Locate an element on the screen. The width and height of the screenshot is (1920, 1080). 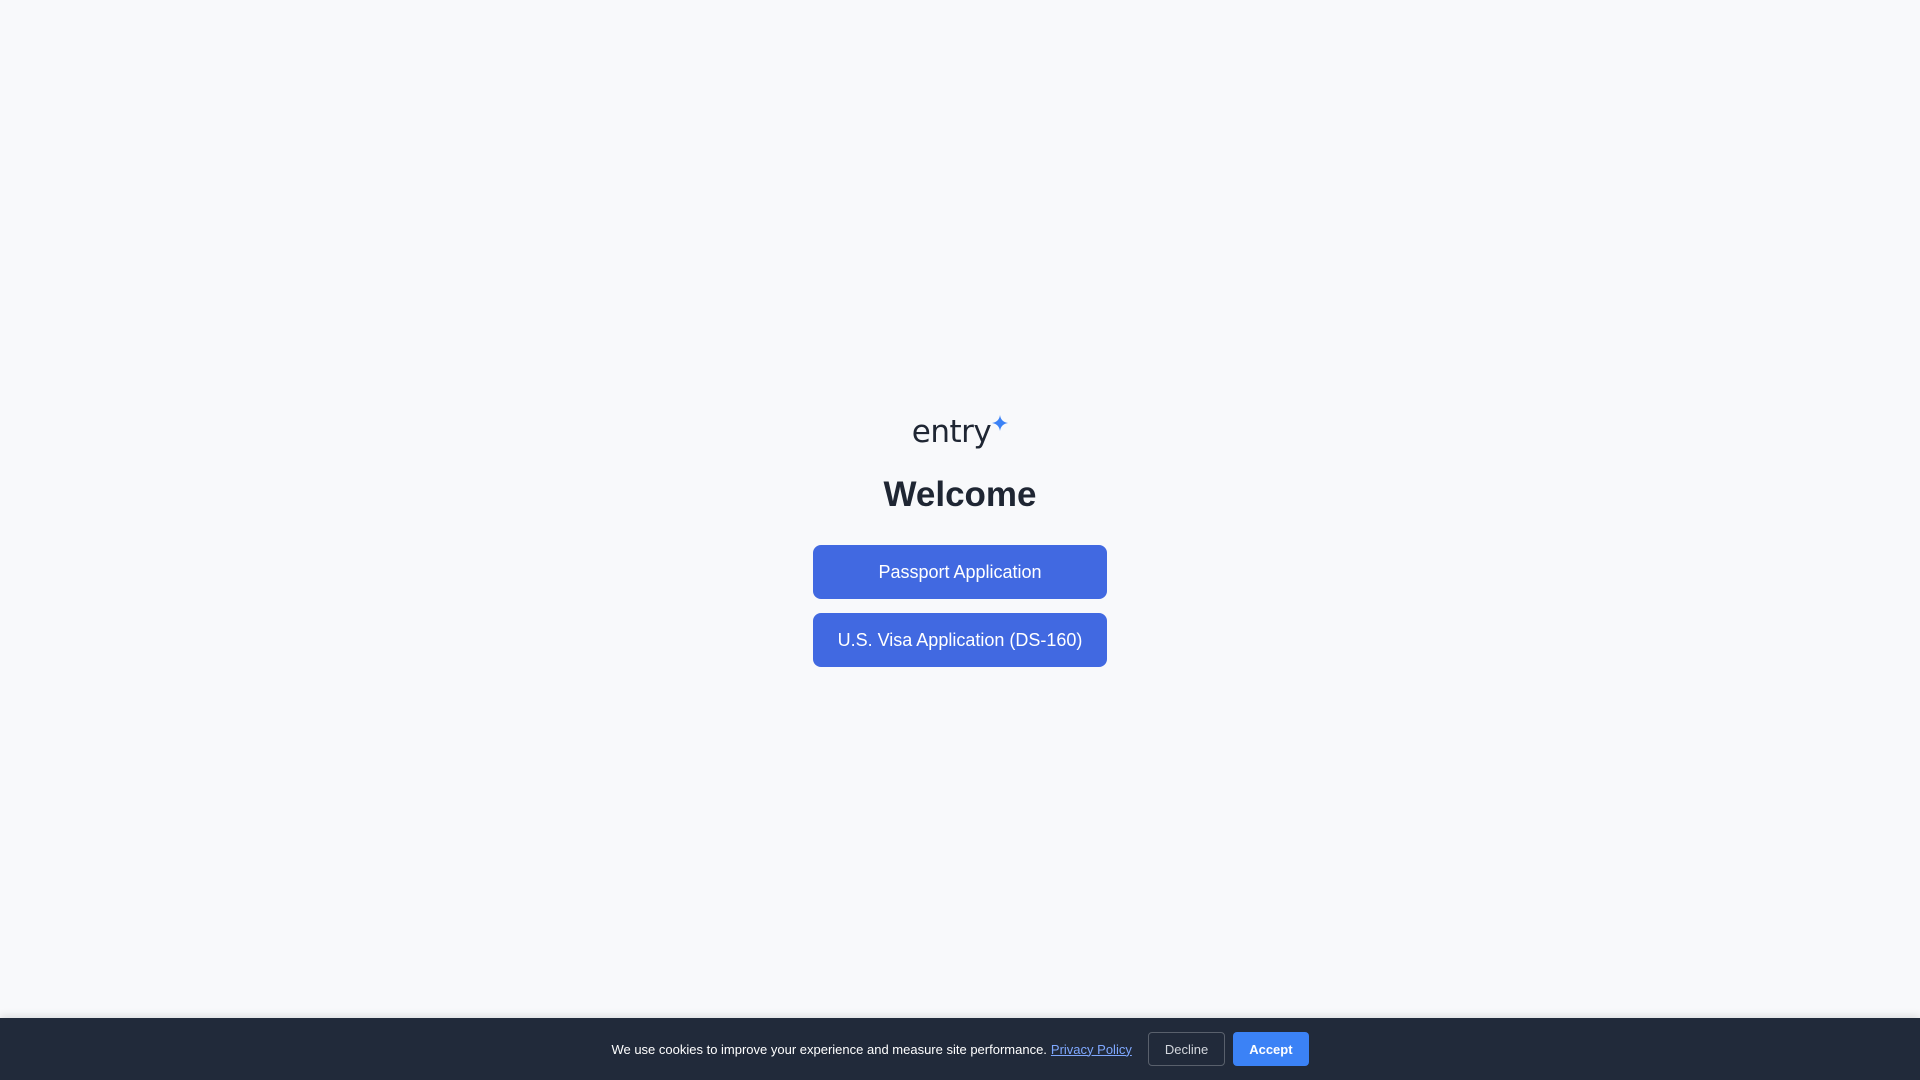
privacy-policy-link: Privacy Policy is located at coordinates (1091, 1049).